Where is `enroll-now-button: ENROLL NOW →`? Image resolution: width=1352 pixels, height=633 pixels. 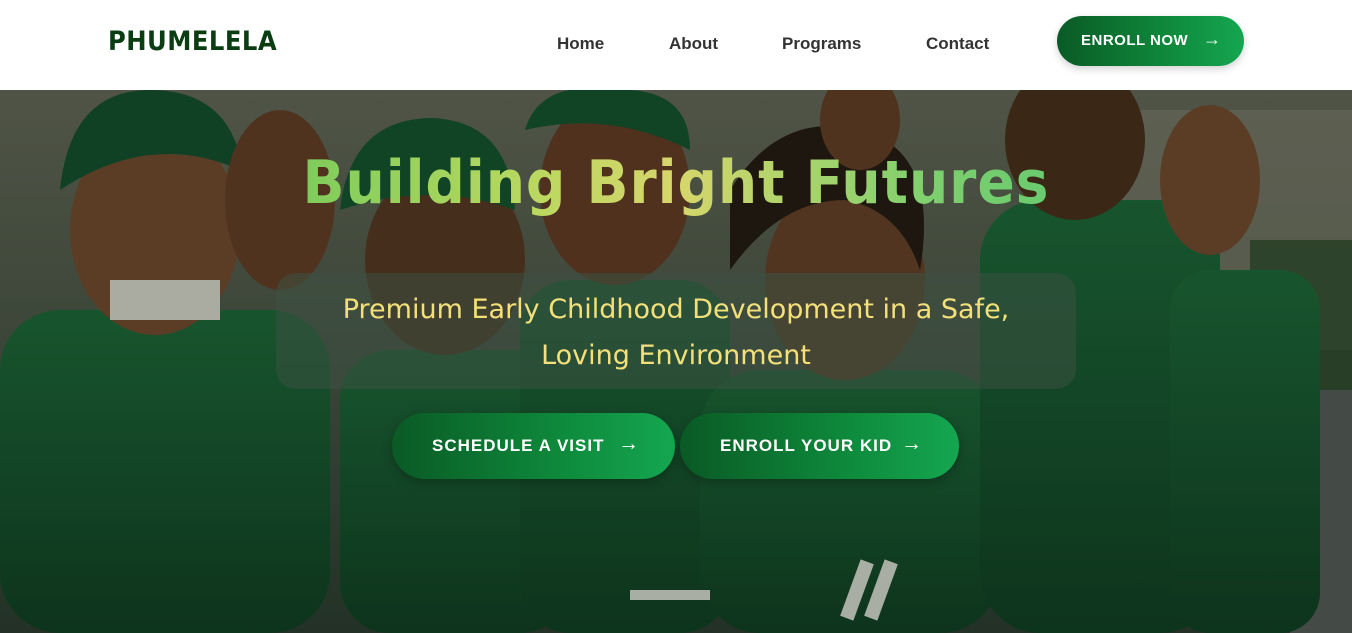 enroll-now-button: ENROLL NOW → is located at coordinates (1150, 41).